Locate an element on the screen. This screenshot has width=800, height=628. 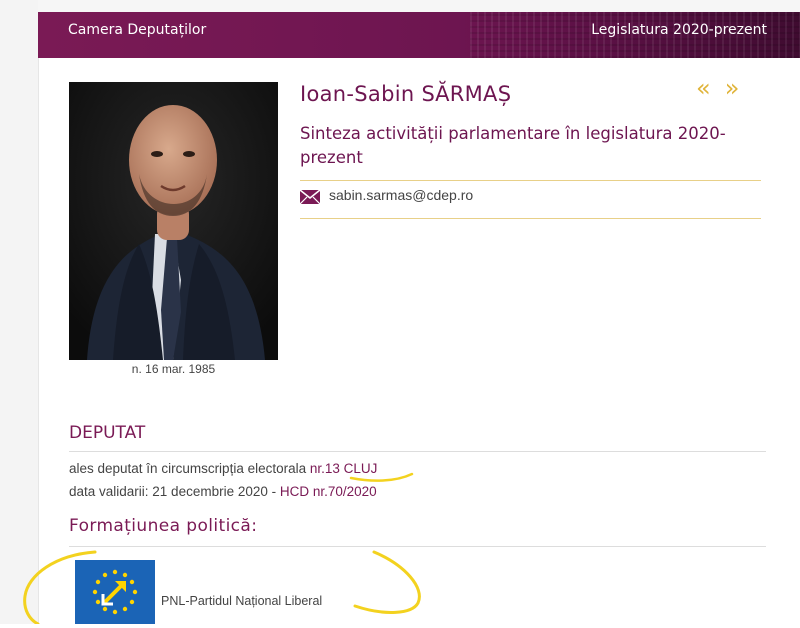
deputy-photo is located at coordinates (173, 221).